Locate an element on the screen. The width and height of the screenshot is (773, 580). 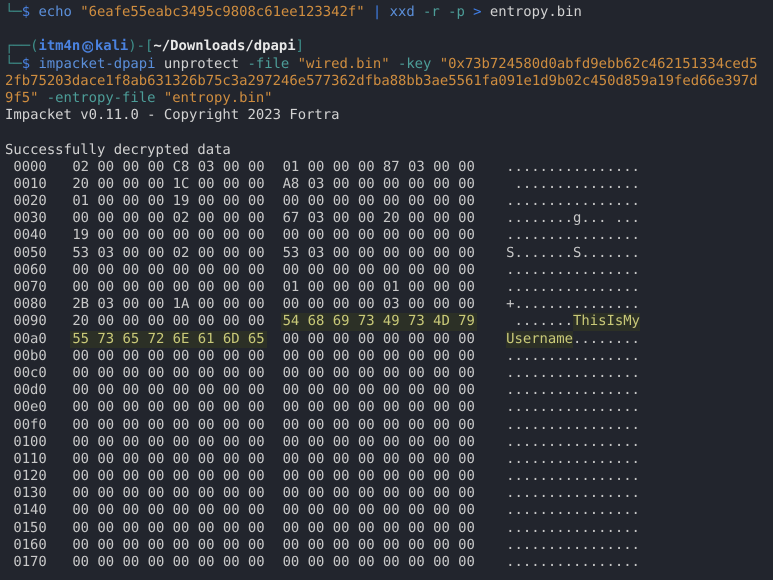
option-text: -entropy-file is located at coordinates (101, 99).